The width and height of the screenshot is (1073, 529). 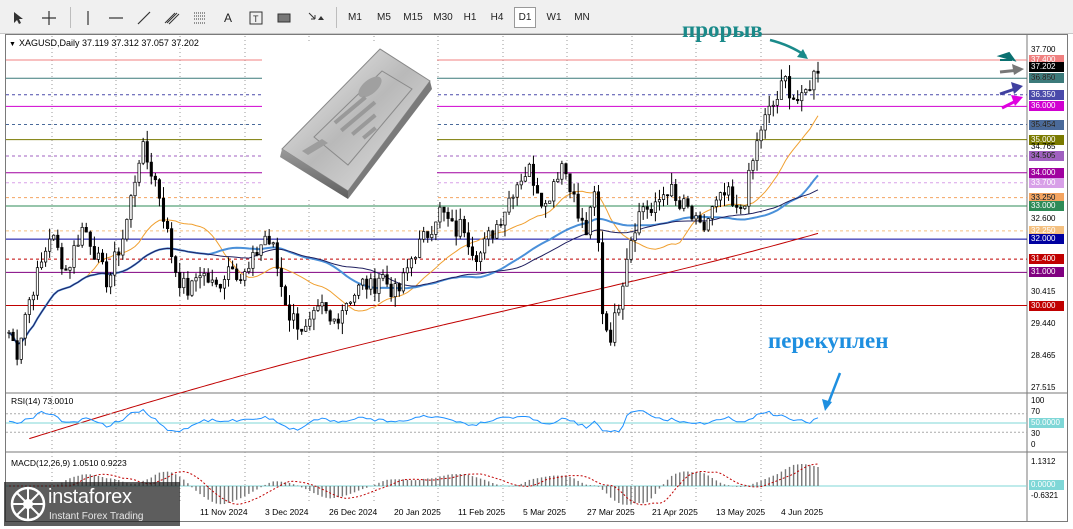 What do you see at coordinates (788, 48) in the screenshot?
I see `breakout-arrow` at bounding box center [788, 48].